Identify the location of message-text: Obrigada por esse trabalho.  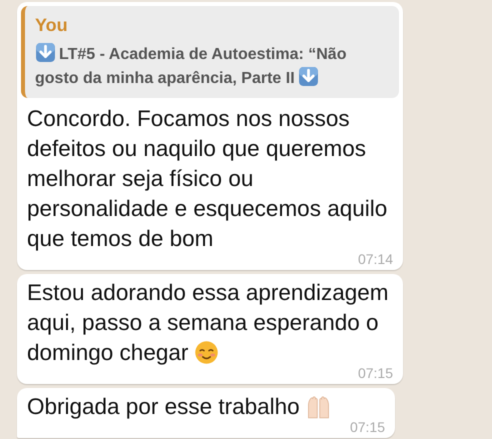
(206, 407).